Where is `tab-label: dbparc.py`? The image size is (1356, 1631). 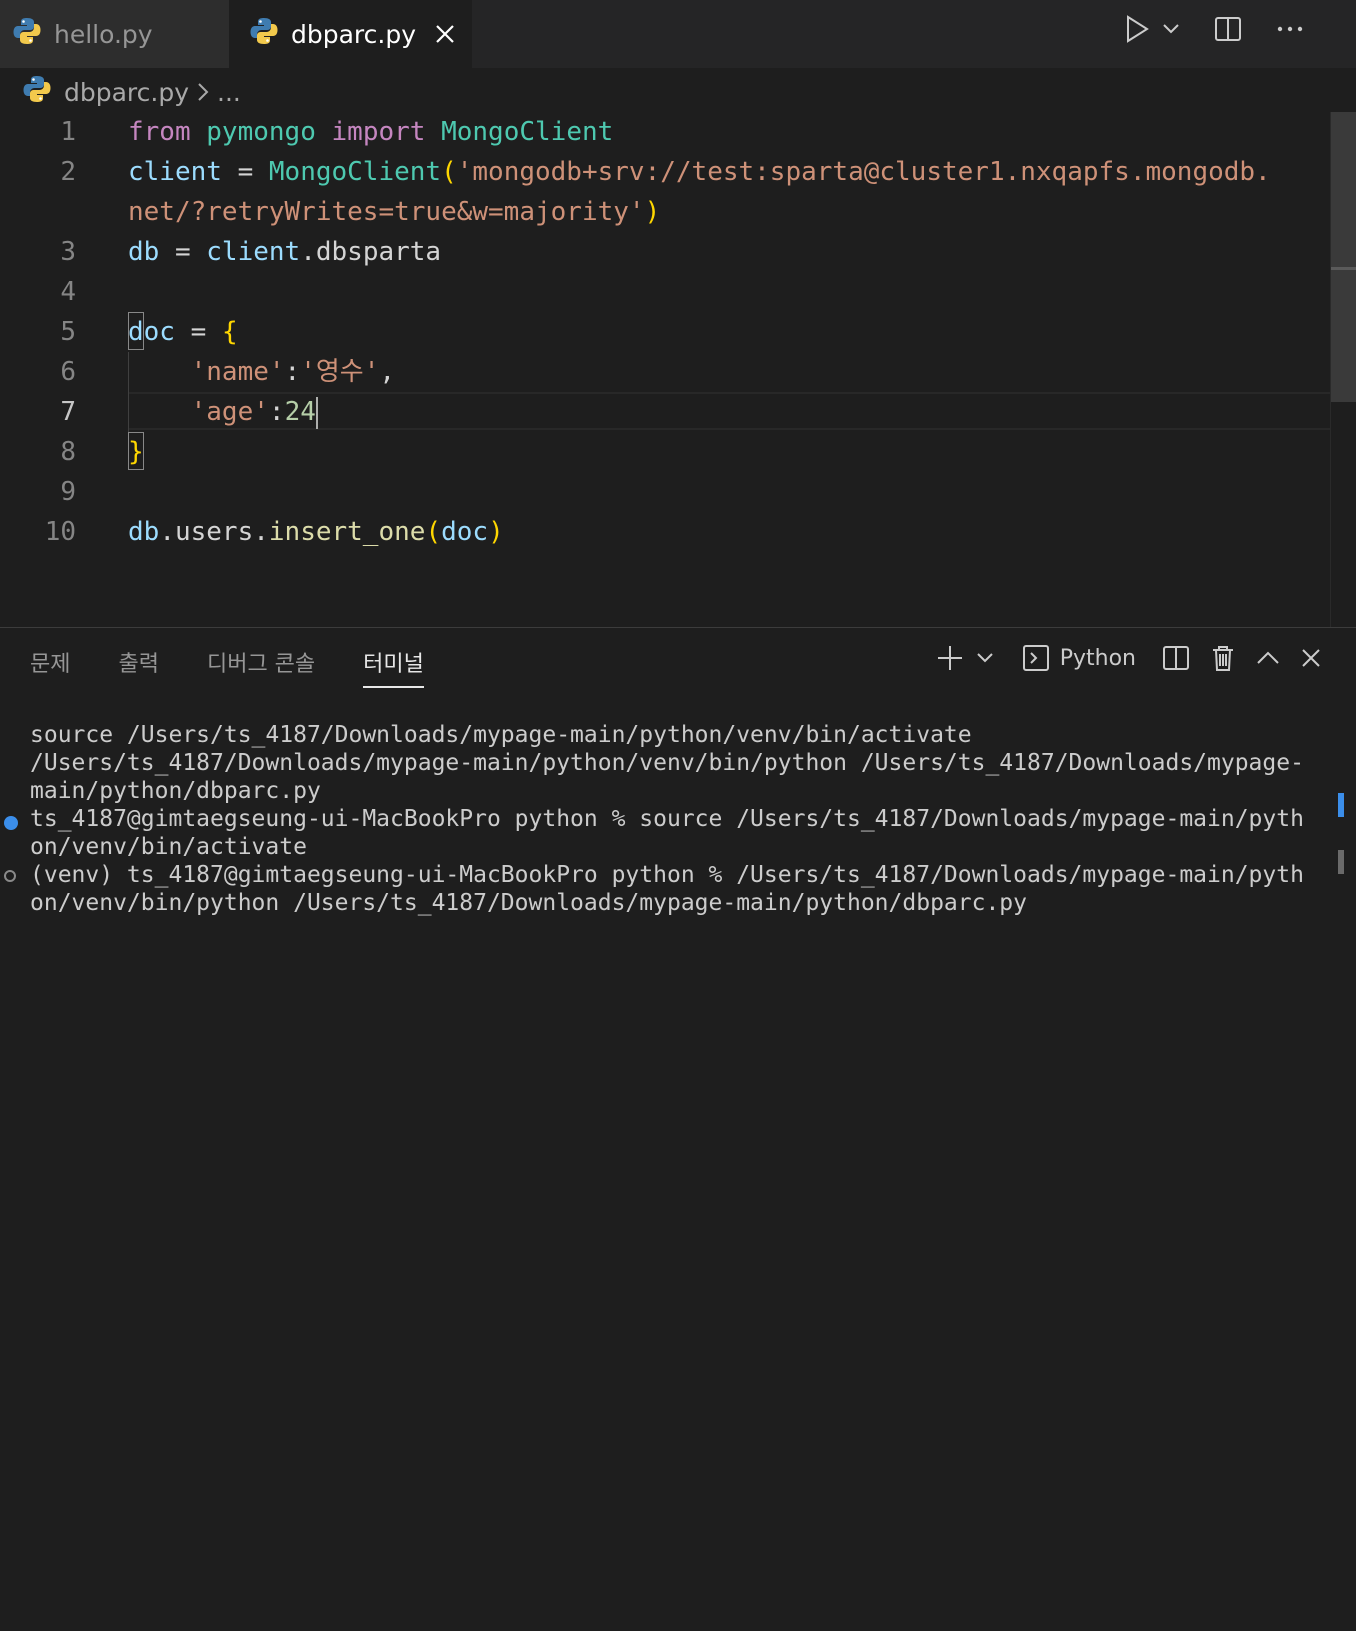 tab-label: dbparc.py is located at coordinates (354, 34).